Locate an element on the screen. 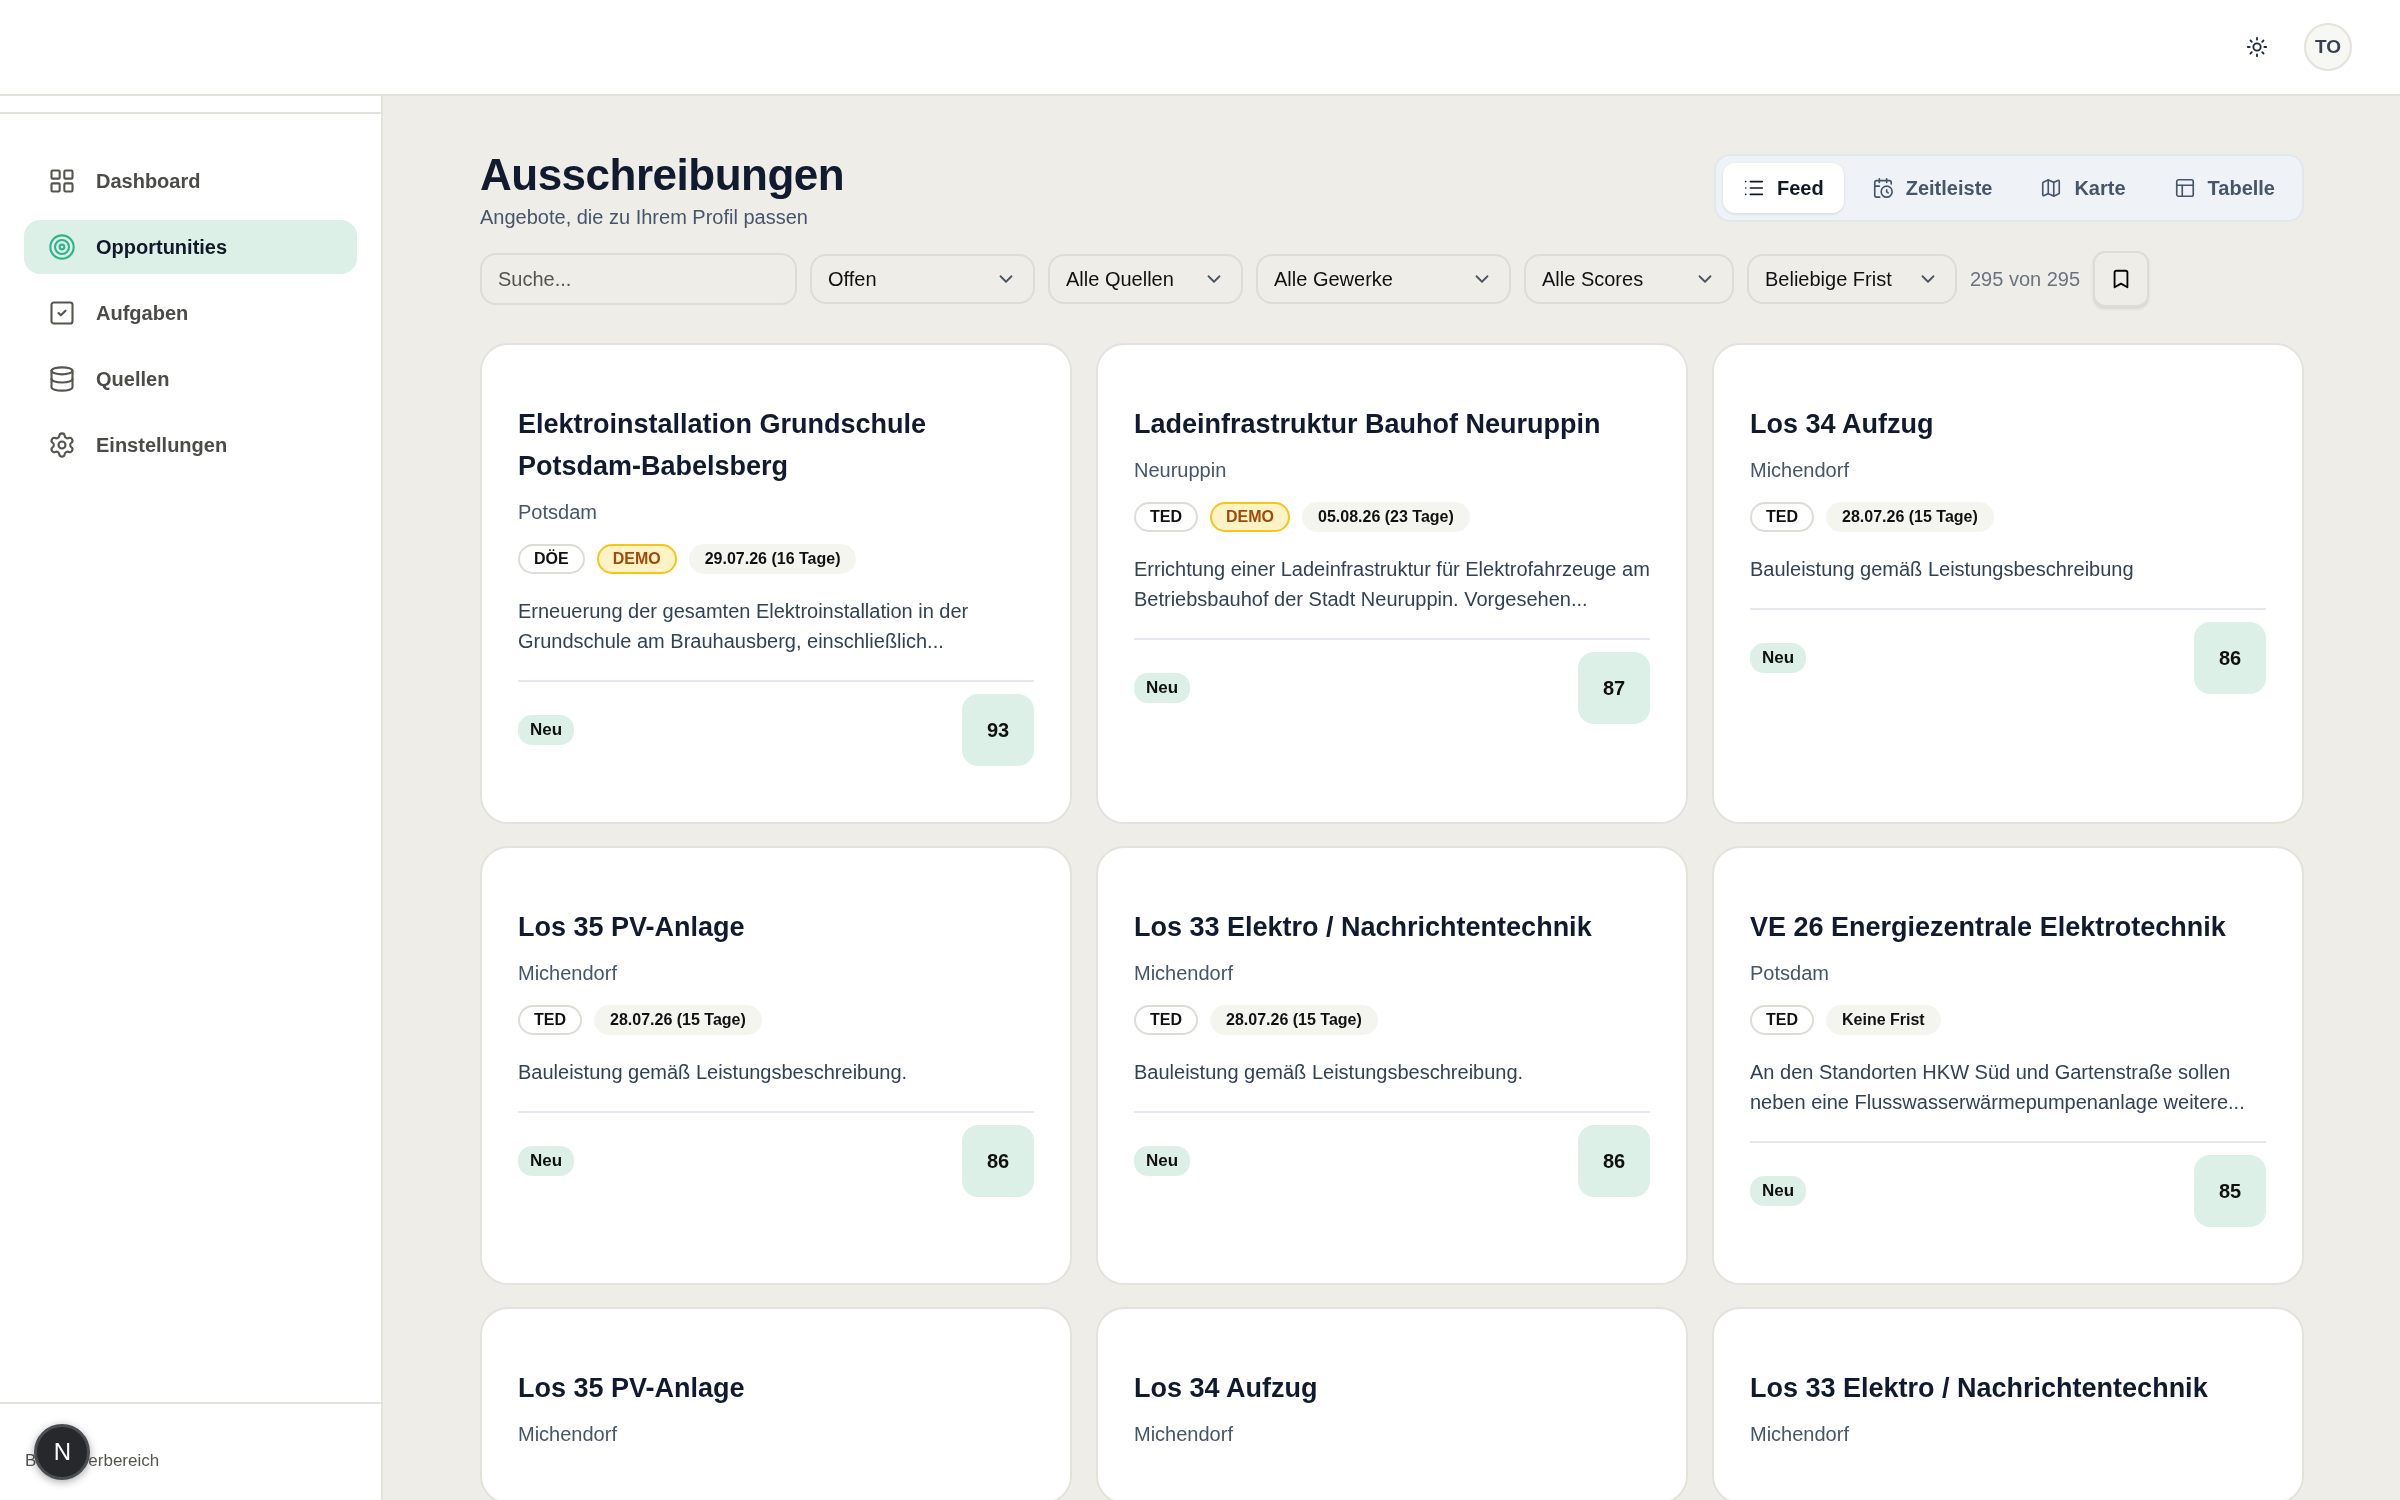  card-title: Elektroinstallation Grundschule Potsdam-Babelsberg is located at coordinates (723, 445).